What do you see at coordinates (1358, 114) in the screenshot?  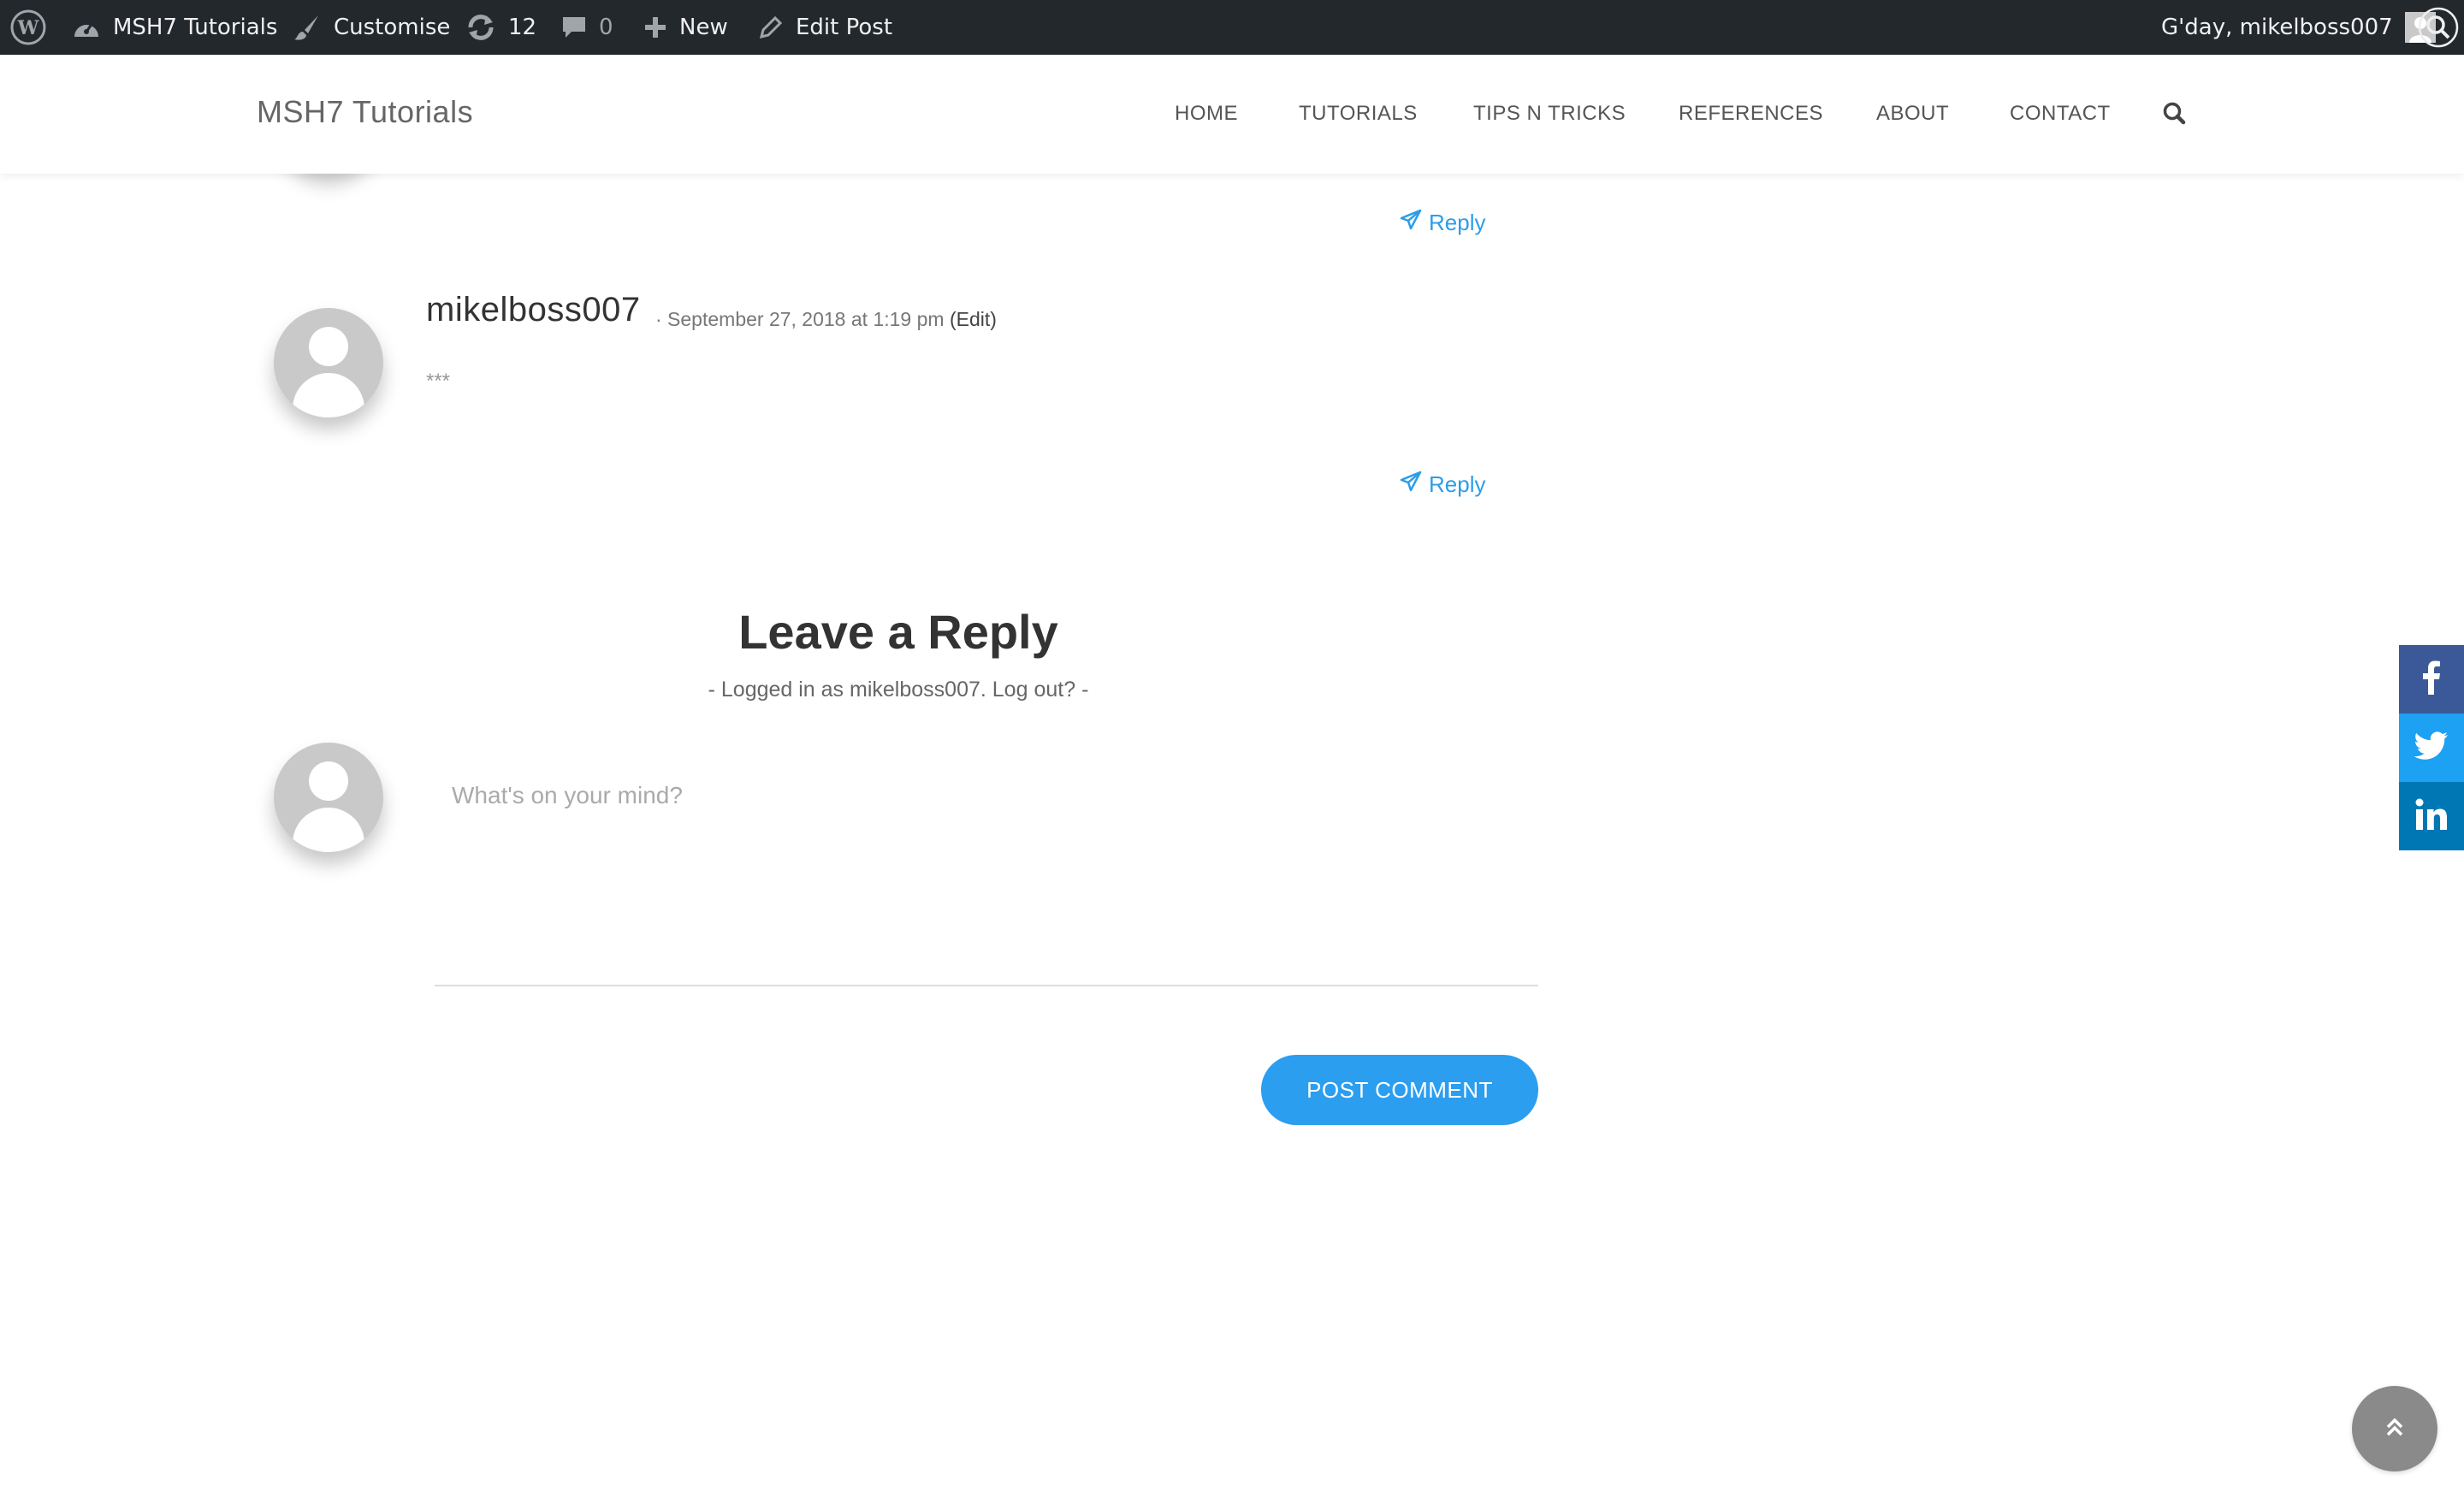 I see `nav-tutorials: TUTORIALS` at bounding box center [1358, 114].